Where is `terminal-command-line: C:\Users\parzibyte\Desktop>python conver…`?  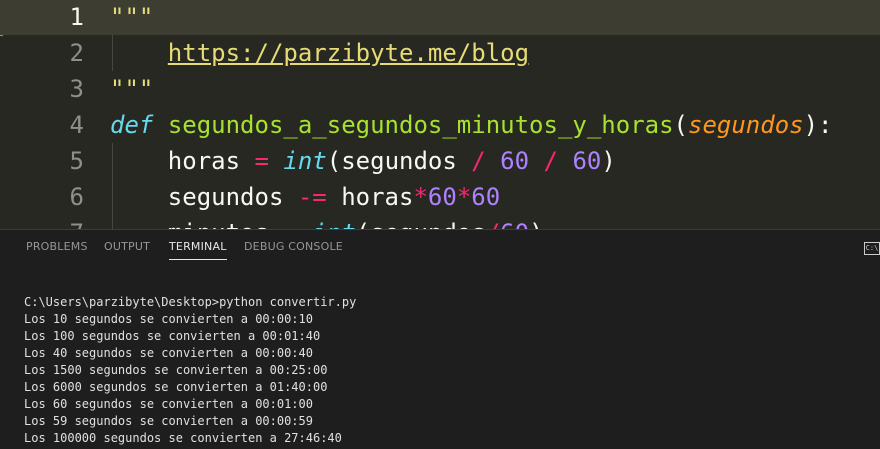
terminal-command-line: C:\Users\parzibyte\Desktop>python conver… is located at coordinates (190, 302).